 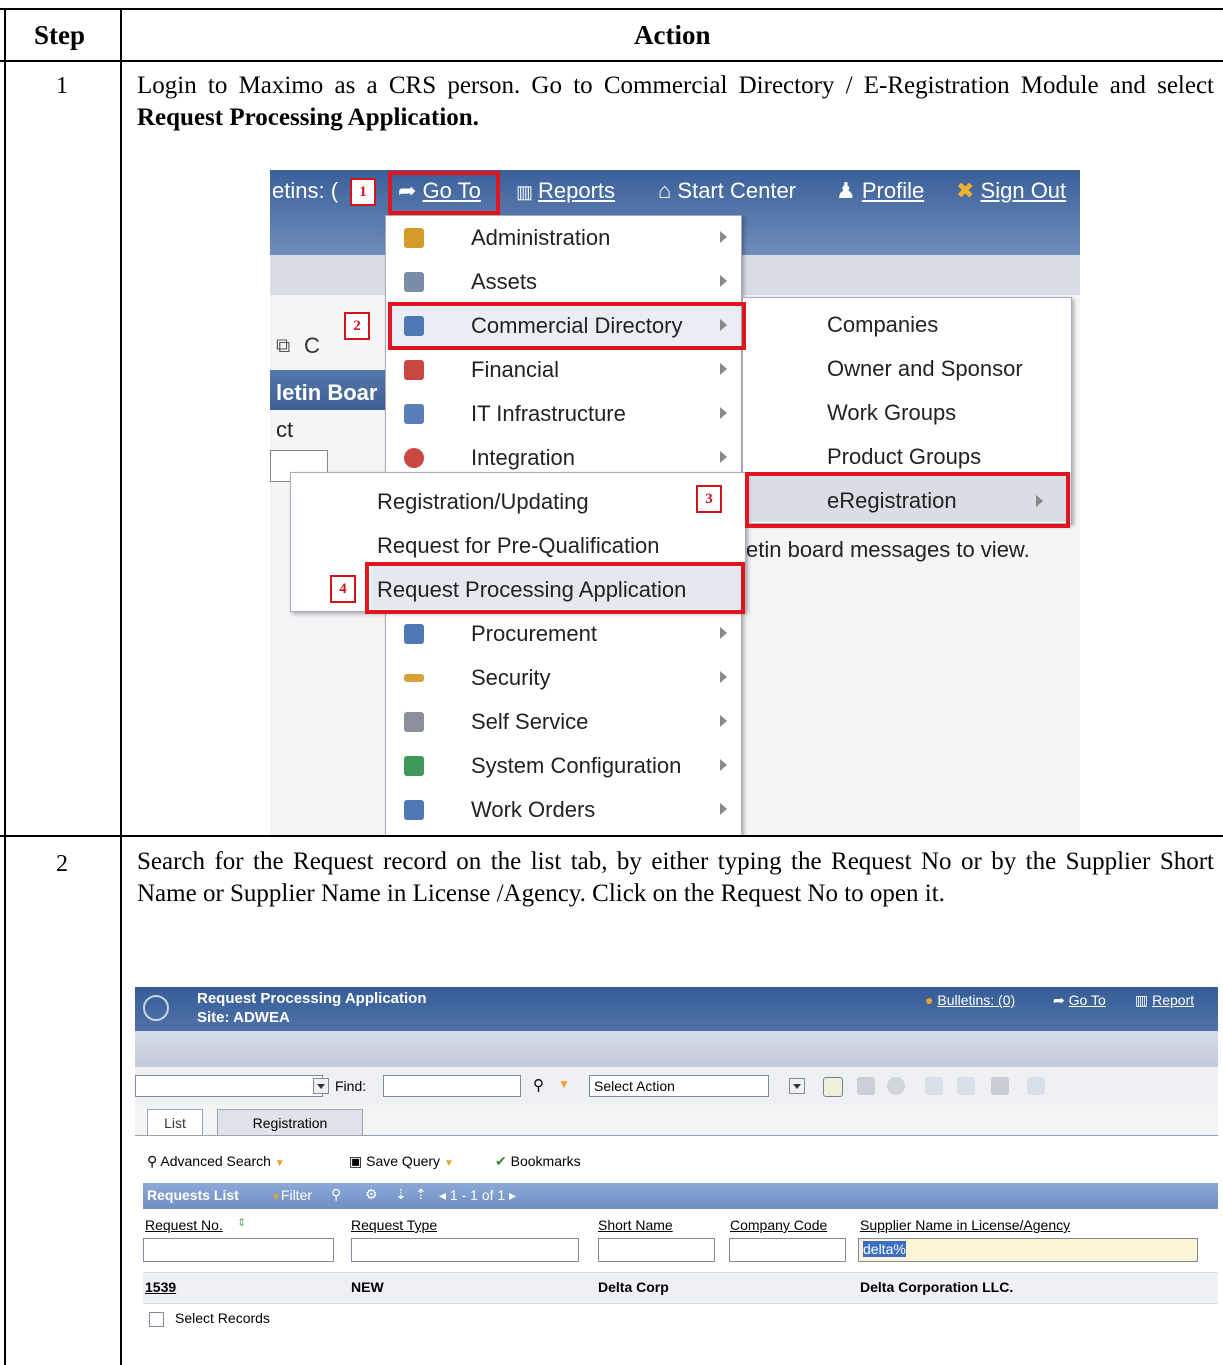 What do you see at coordinates (564, 1084) in the screenshot?
I see `filter-arrow-icon: ▼` at bounding box center [564, 1084].